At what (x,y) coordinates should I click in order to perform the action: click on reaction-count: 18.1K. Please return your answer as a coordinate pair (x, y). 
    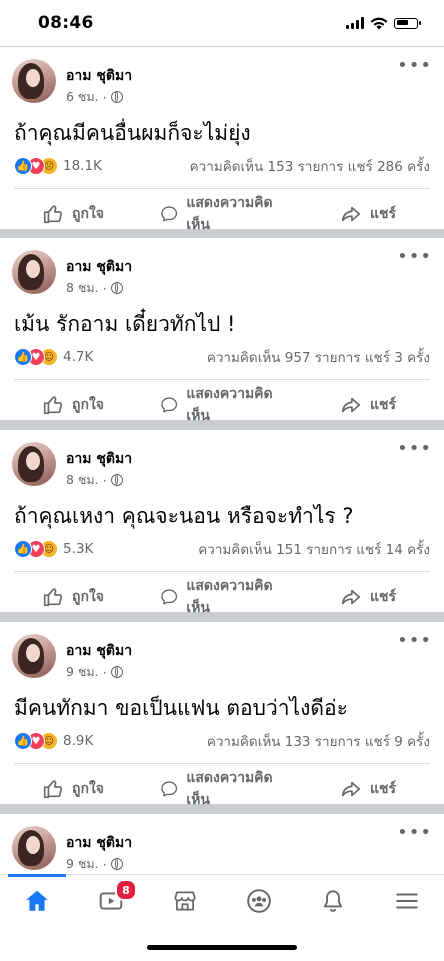
    Looking at the image, I should click on (82, 166).